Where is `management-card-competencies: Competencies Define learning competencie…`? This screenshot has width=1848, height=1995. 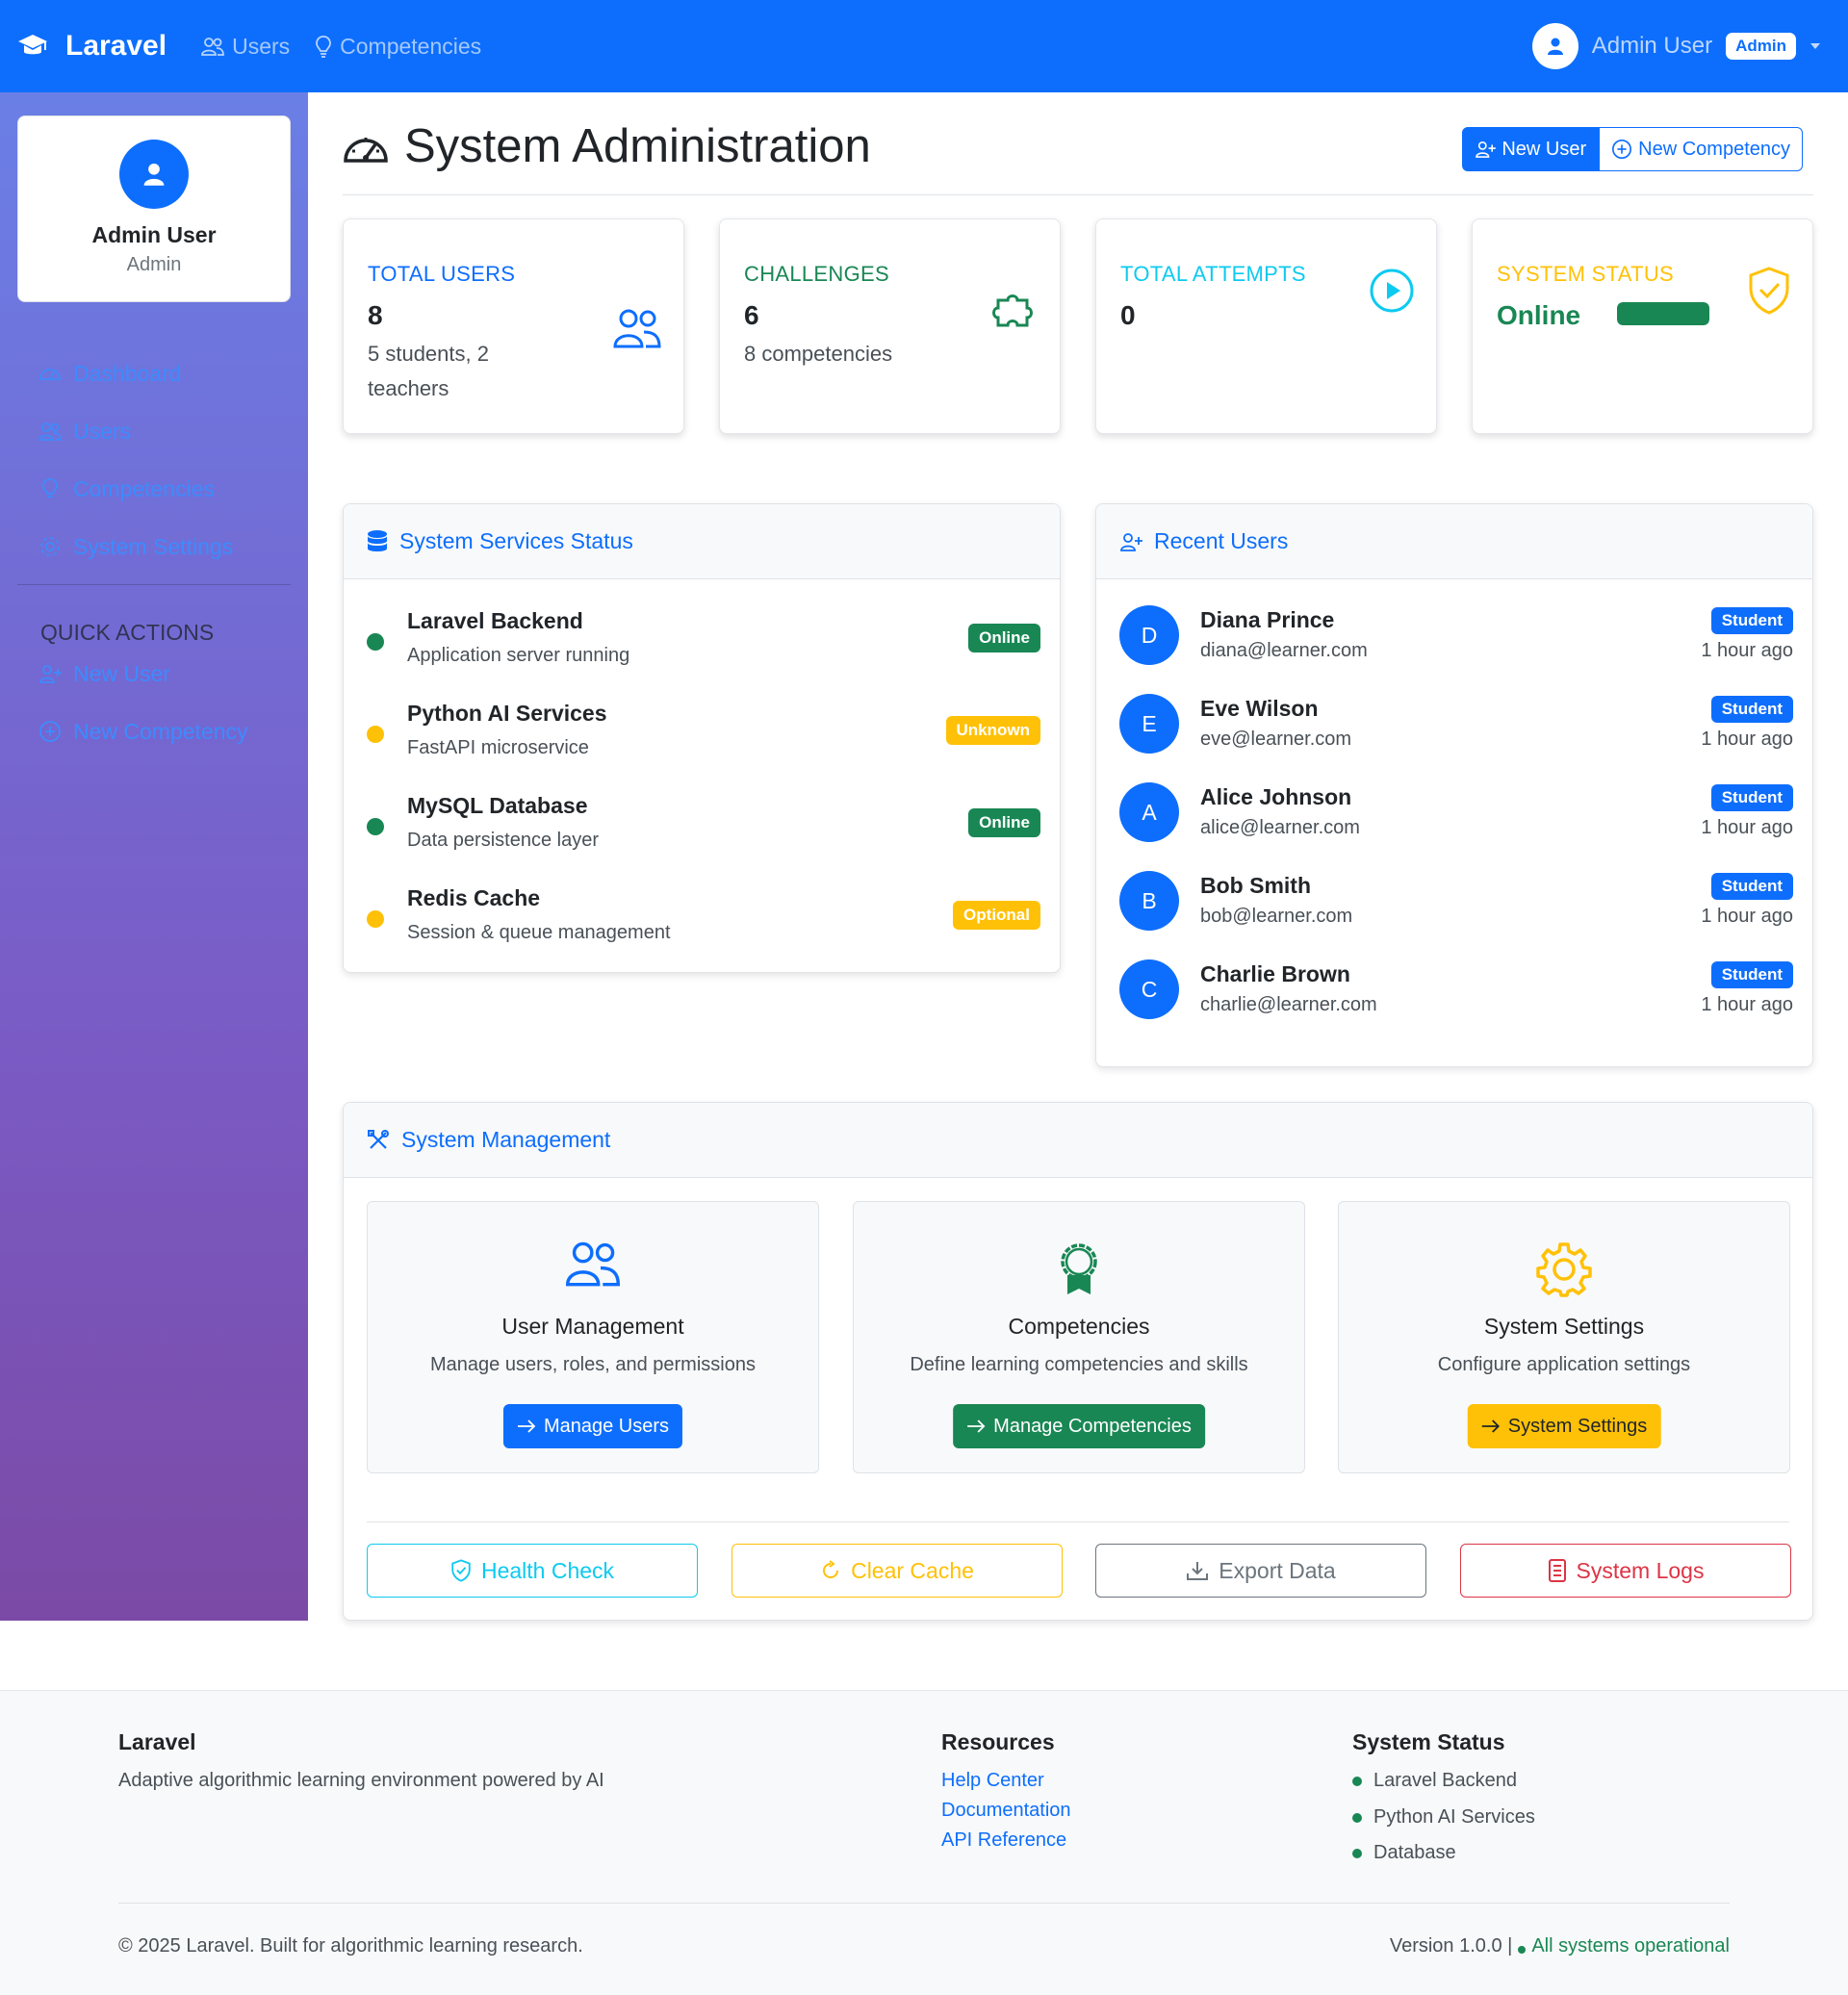
management-card-competencies: Competencies Define learning competencie… is located at coordinates (1079, 1337).